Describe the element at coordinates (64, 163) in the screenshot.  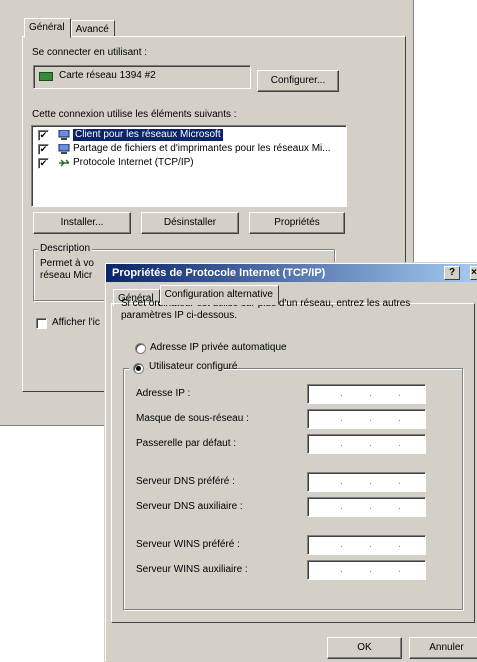
I see `protocol-icon` at that location.